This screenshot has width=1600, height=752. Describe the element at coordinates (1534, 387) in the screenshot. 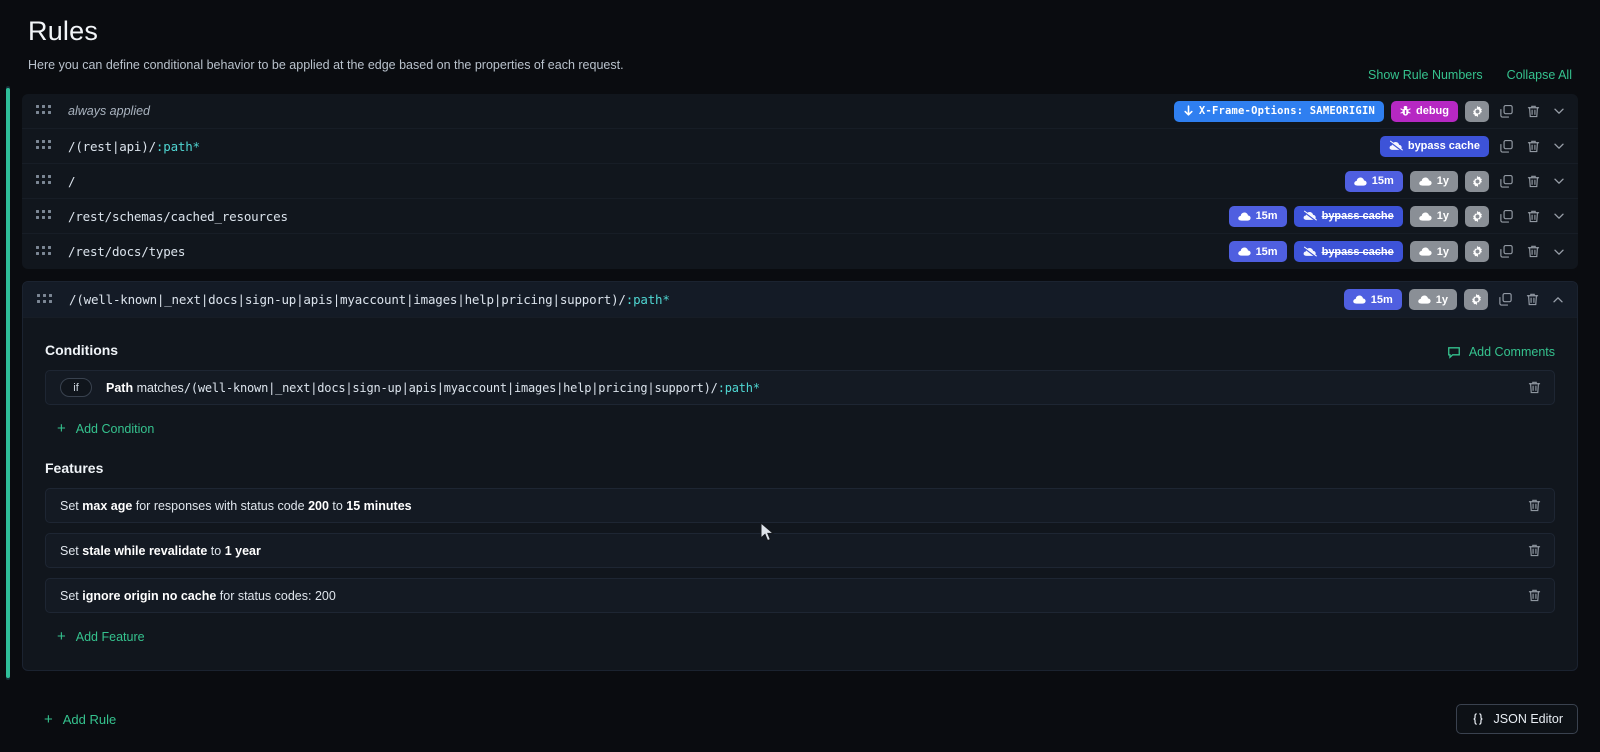

I see `delete-condition-button` at that location.